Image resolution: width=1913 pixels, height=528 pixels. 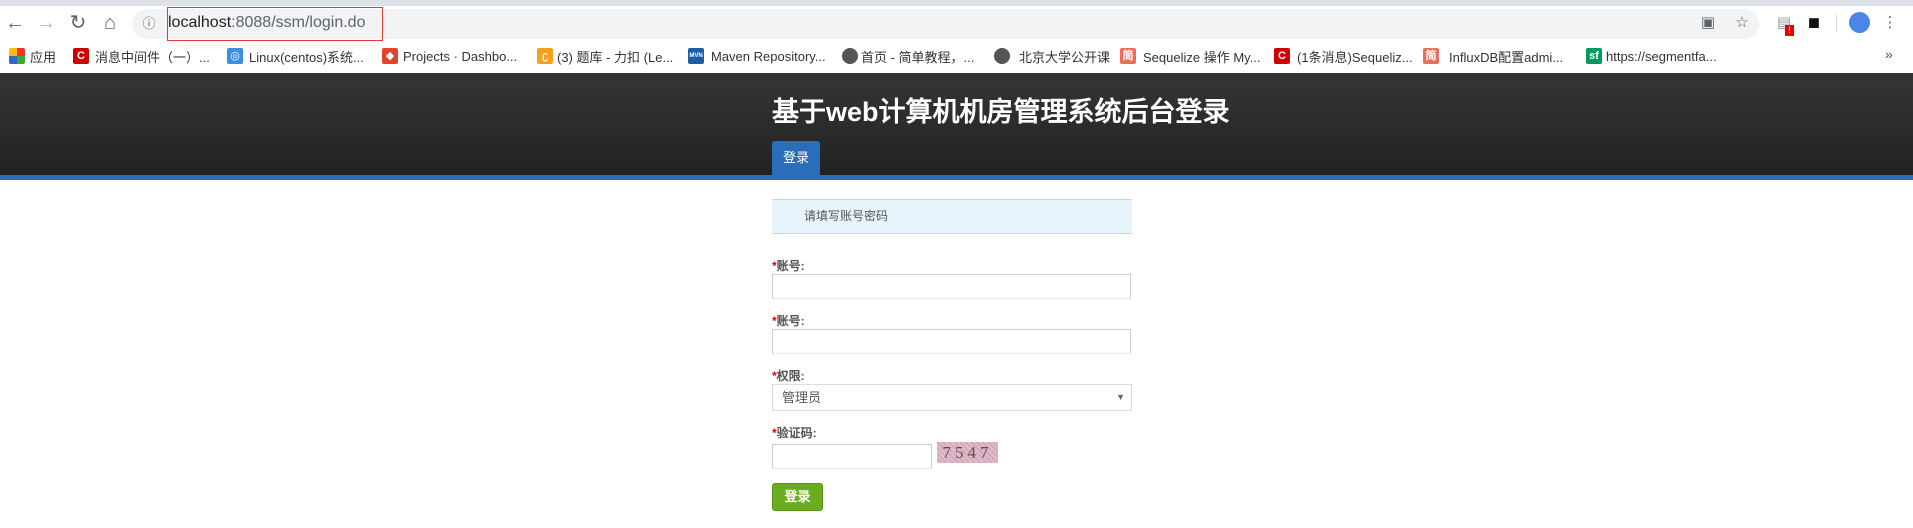 I want to click on info-icon: ⓘ, so click(x=149, y=24).